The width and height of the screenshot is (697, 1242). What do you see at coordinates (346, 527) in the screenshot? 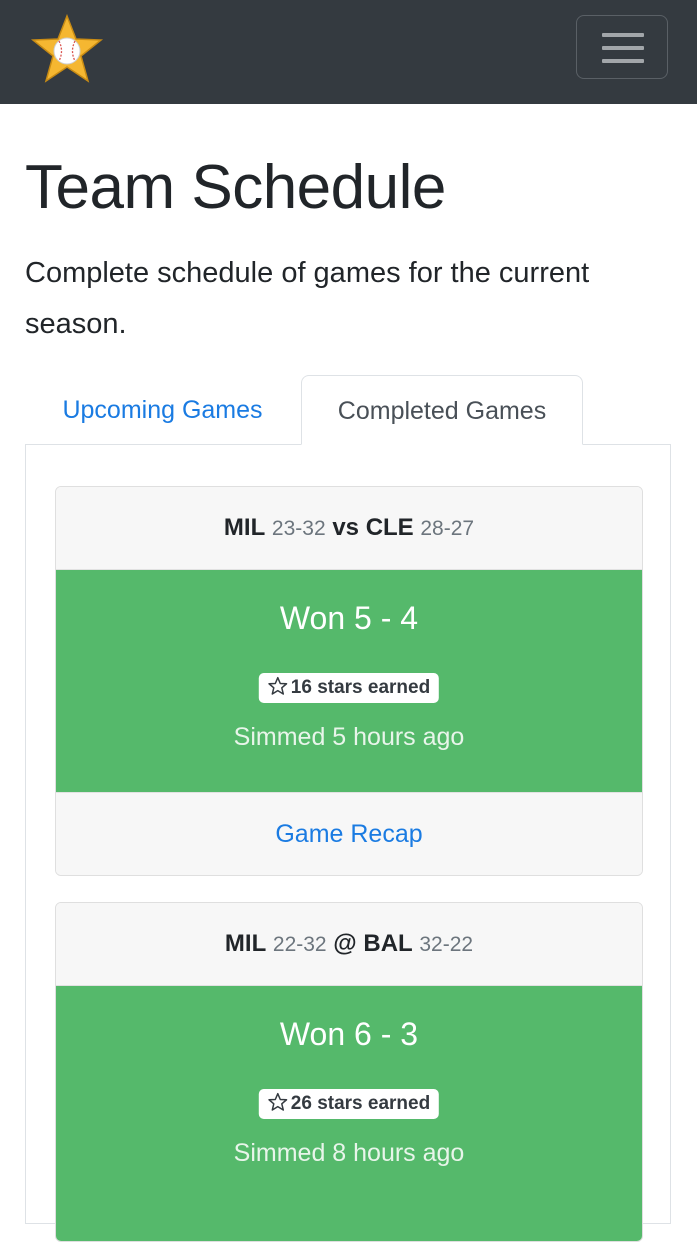
I see `matchup-separator: vs` at bounding box center [346, 527].